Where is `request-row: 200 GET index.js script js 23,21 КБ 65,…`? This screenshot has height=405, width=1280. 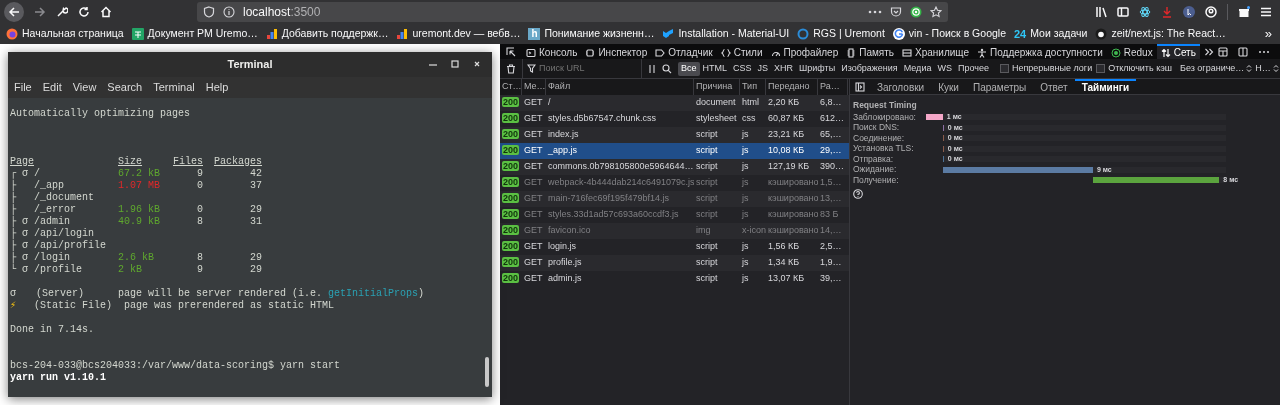
request-row: 200 GET index.js script js 23,21 КБ 65,… is located at coordinates (674, 135).